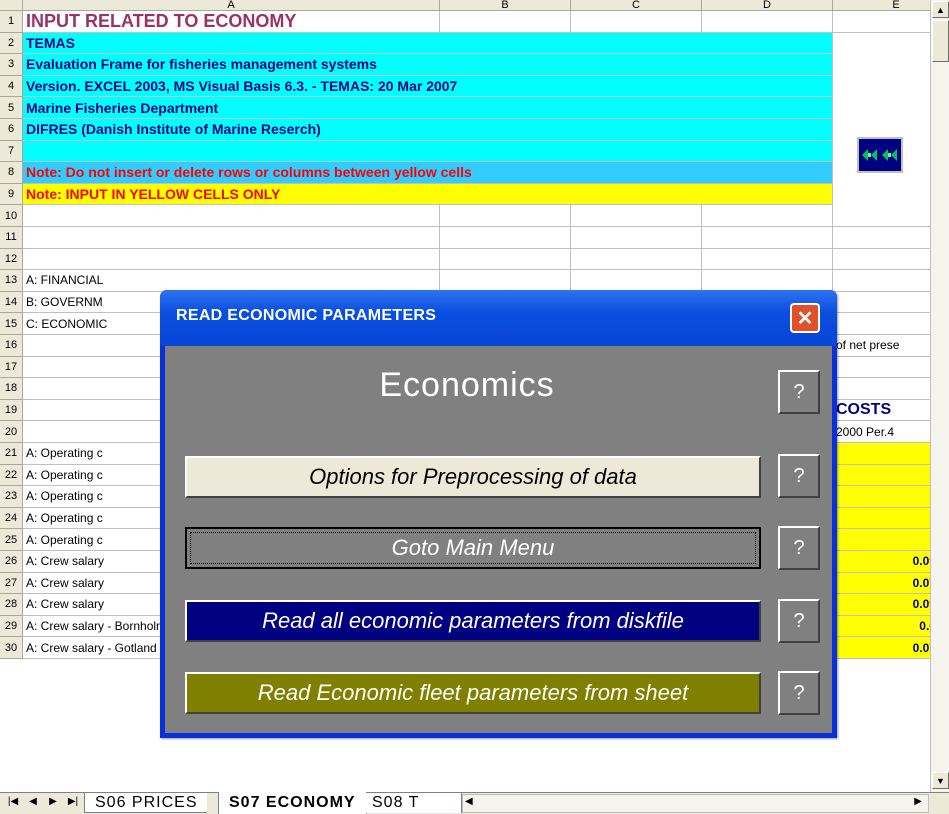  I want to click on vertical-scrollbar: ▲ ▼, so click(939, 396).